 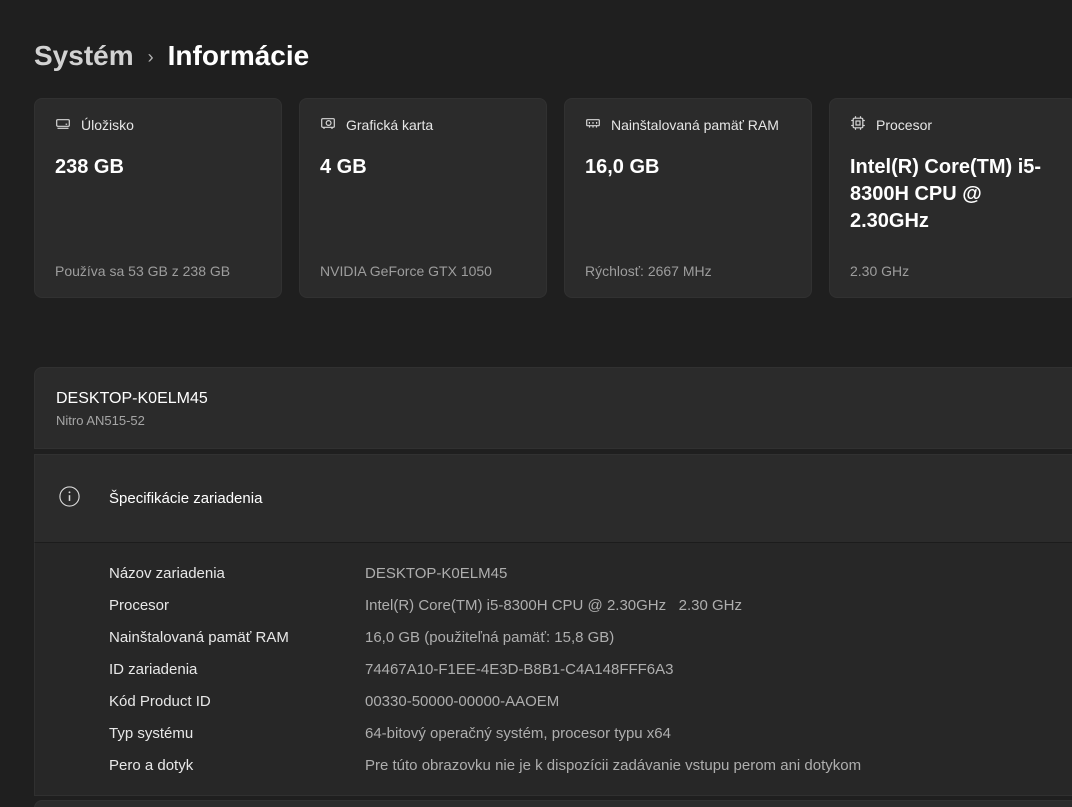 What do you see at coordinates (150, 57) in the screenshot?
I see `chevron-right-icon: ›` at bounding box center [150, 57].